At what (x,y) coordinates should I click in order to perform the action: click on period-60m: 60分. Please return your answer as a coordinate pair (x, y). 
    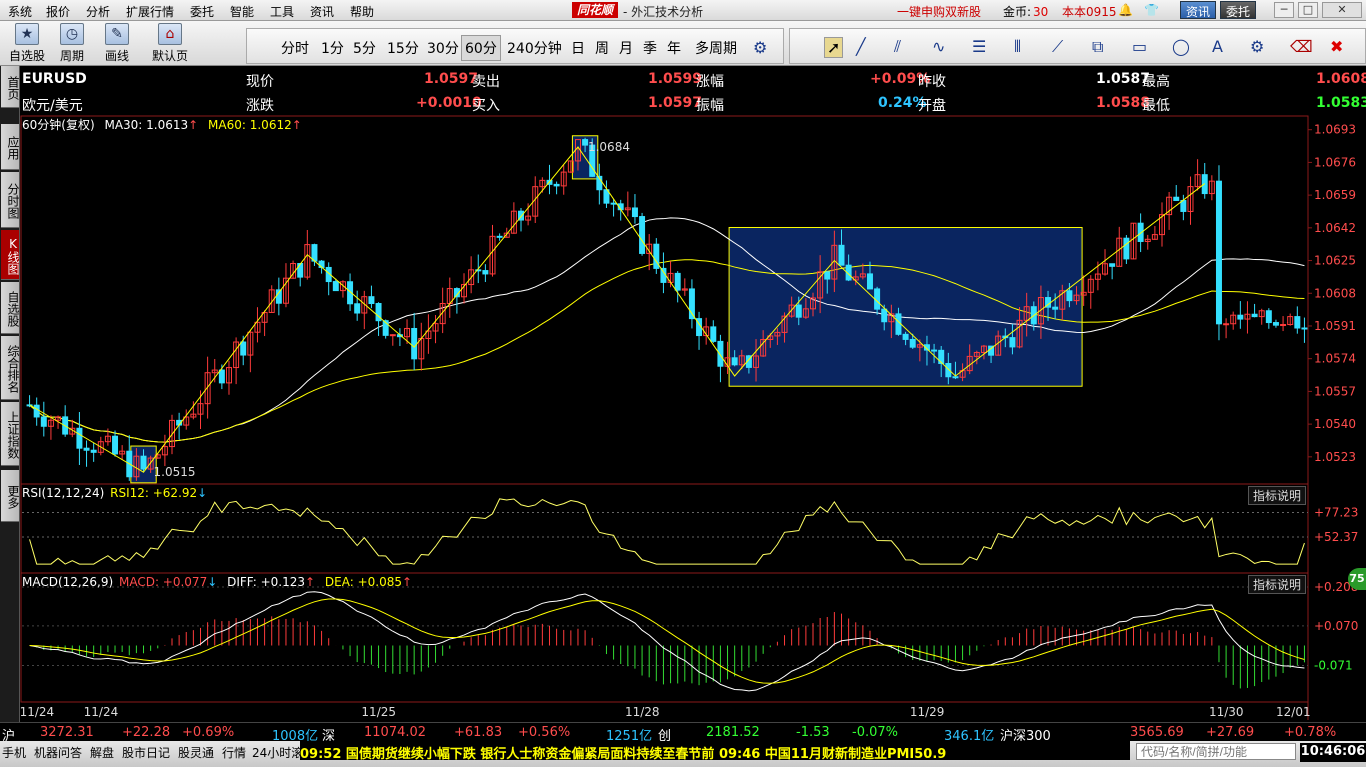
    Looking at the image, I should click on (481, 48).